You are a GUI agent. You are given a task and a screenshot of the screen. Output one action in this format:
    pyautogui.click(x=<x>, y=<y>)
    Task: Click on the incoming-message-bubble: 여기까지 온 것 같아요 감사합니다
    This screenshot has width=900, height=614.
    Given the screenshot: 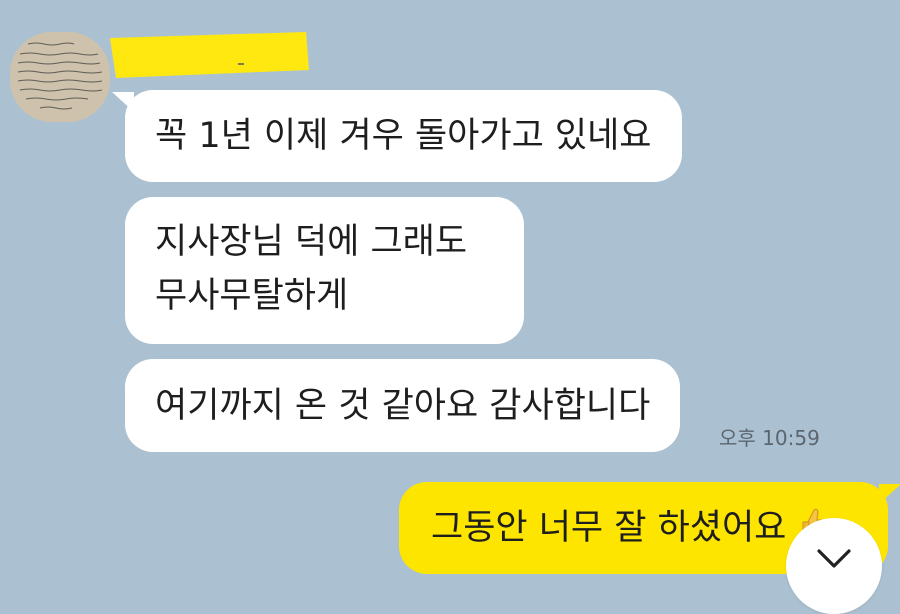 What is the action you would take?
    pyautogui.click(x=403, y=405)
    